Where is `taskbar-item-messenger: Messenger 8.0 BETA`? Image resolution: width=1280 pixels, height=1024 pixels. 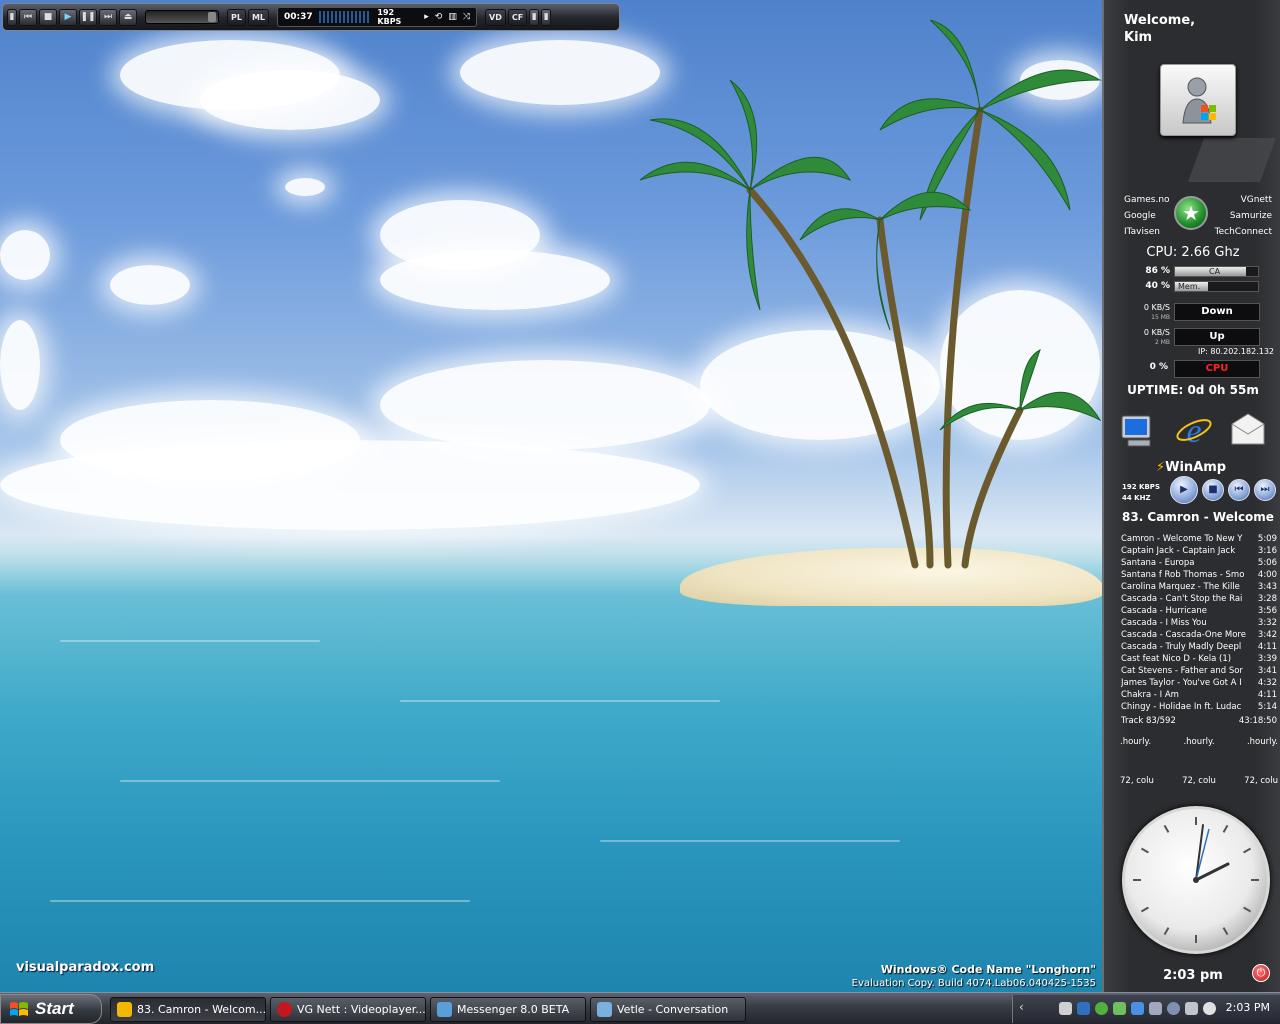 taskbar-item-messenger: Messenger 8.0 BETA is located at coordinates (508, 1009).